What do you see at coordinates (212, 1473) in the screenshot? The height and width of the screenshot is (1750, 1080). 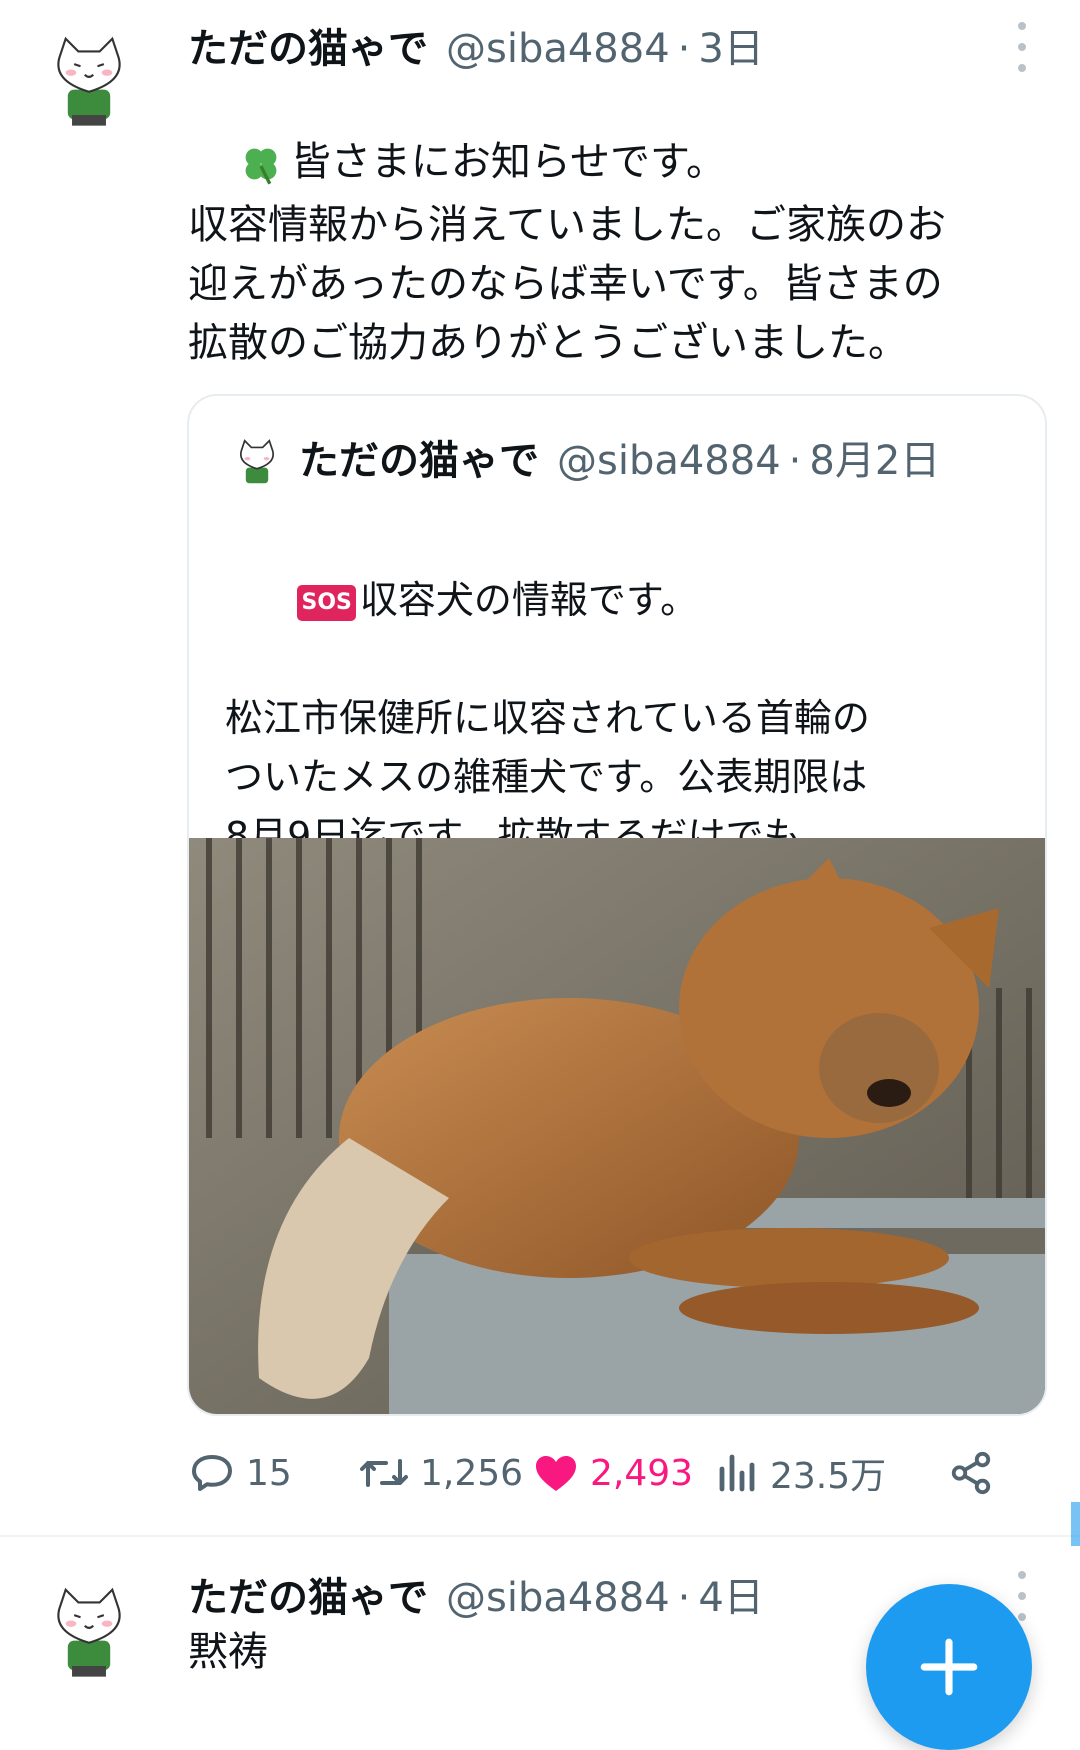 I see `reply-icon` at bounding box center [212, 1473].